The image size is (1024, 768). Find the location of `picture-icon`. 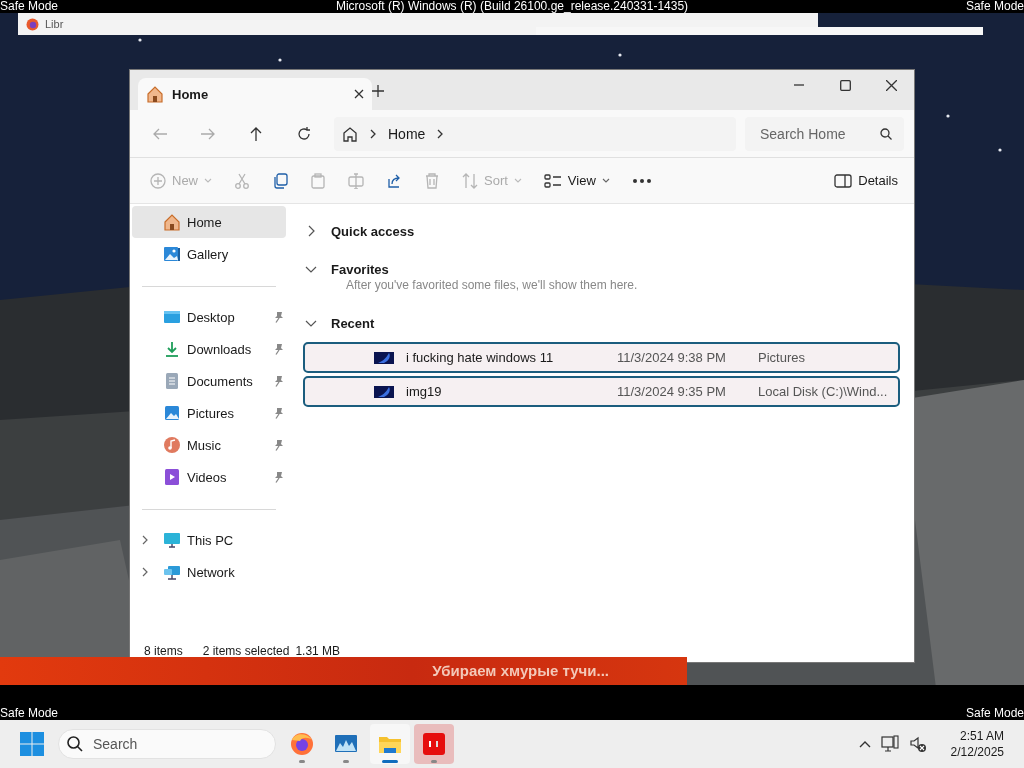

picture-icon is located at coordinates (172, 413).